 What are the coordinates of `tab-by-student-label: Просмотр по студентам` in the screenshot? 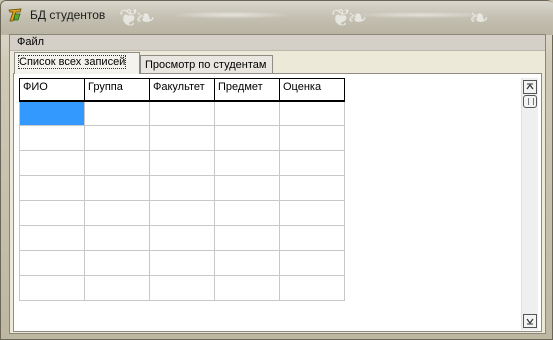 It's located at (206, 65).